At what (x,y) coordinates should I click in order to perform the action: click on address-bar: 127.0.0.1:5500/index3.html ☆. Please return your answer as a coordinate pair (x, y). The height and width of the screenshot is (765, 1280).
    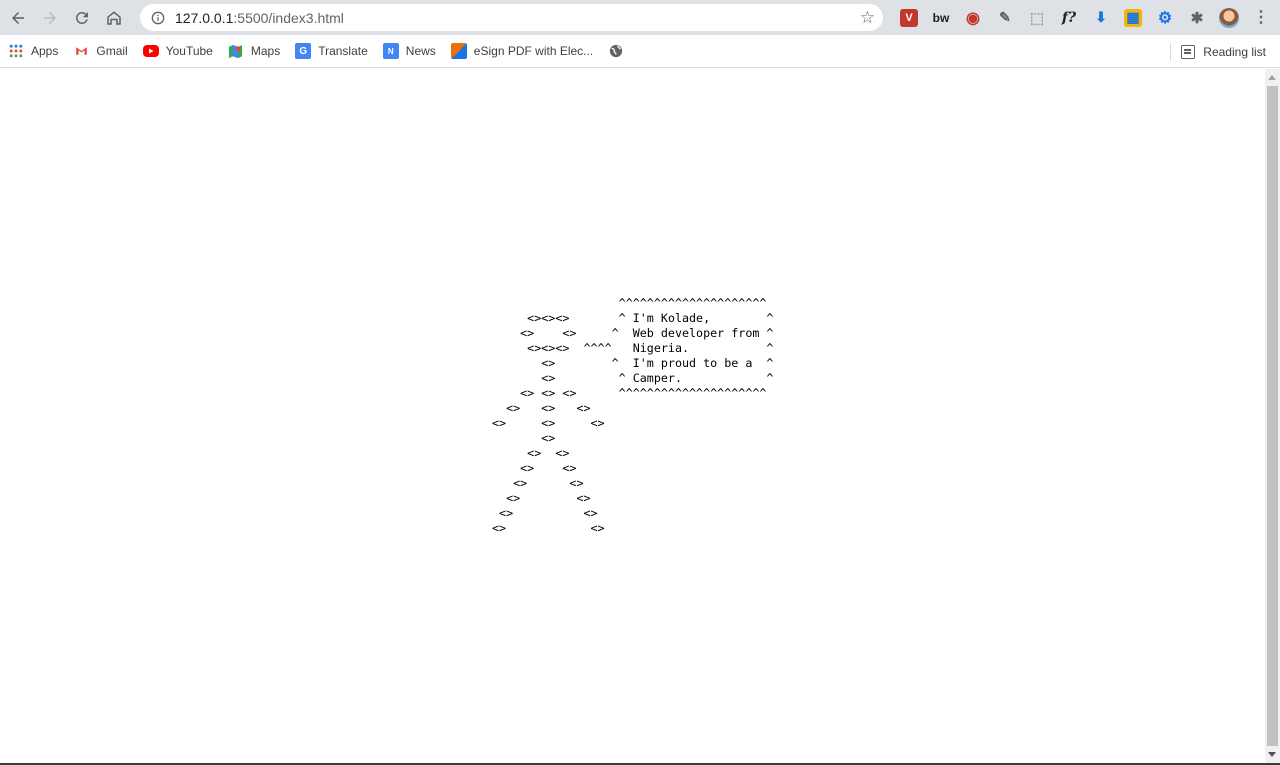
    Looking at the image, I should click on (511, 17).